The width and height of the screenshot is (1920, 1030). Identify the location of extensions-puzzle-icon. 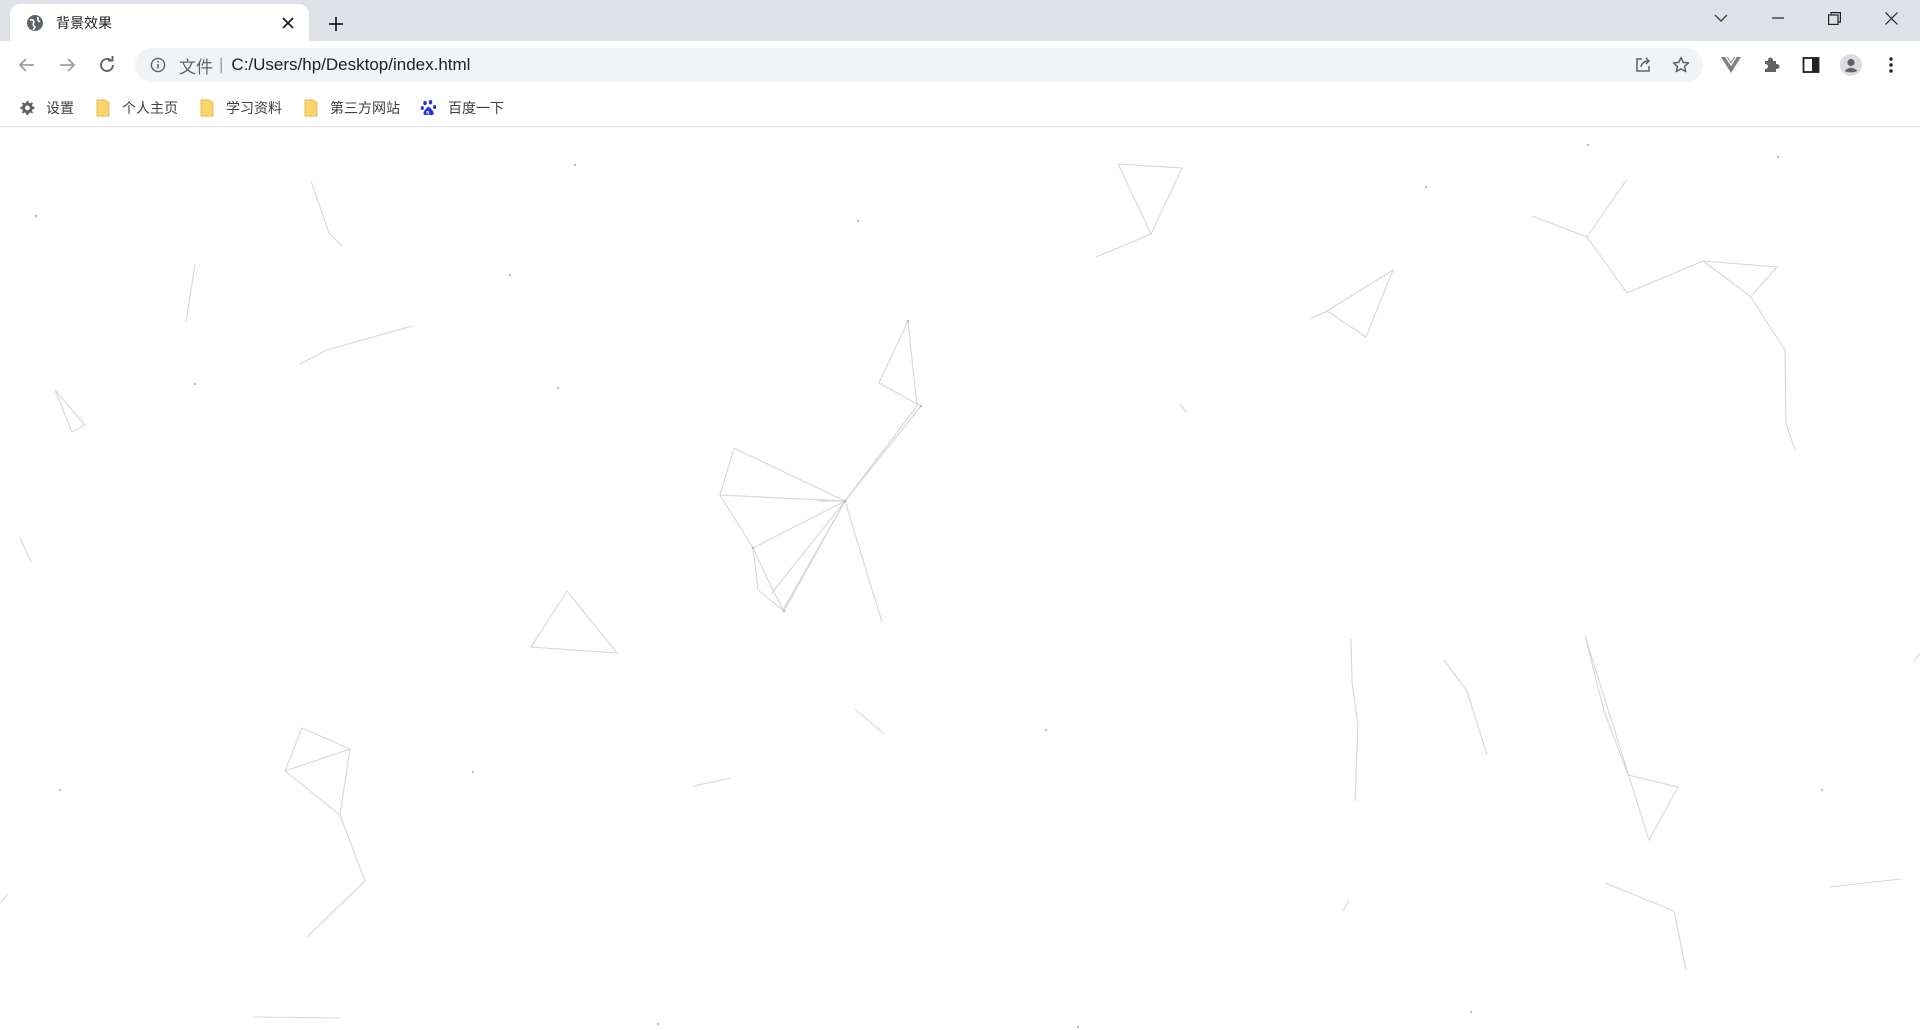
(1771, 65).